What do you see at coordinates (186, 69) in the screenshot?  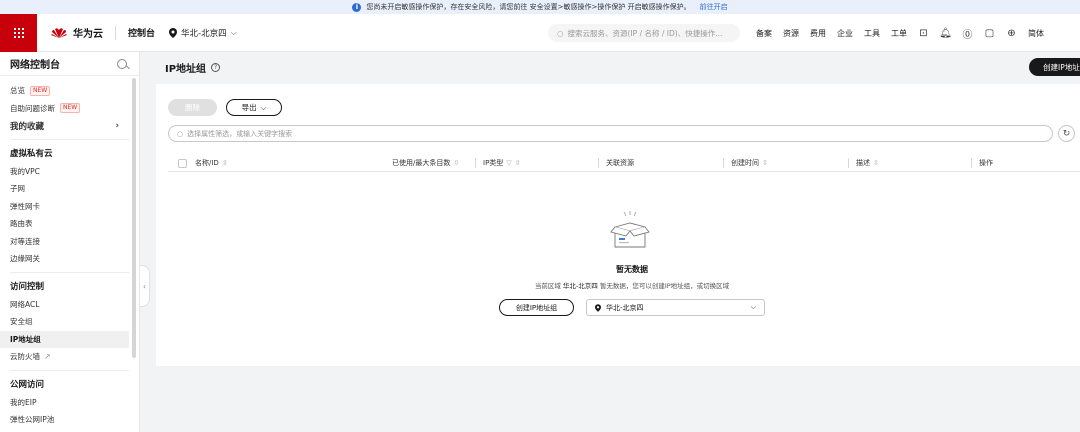 I see `page-title: IP地址组` at bounding box center [186, 69].